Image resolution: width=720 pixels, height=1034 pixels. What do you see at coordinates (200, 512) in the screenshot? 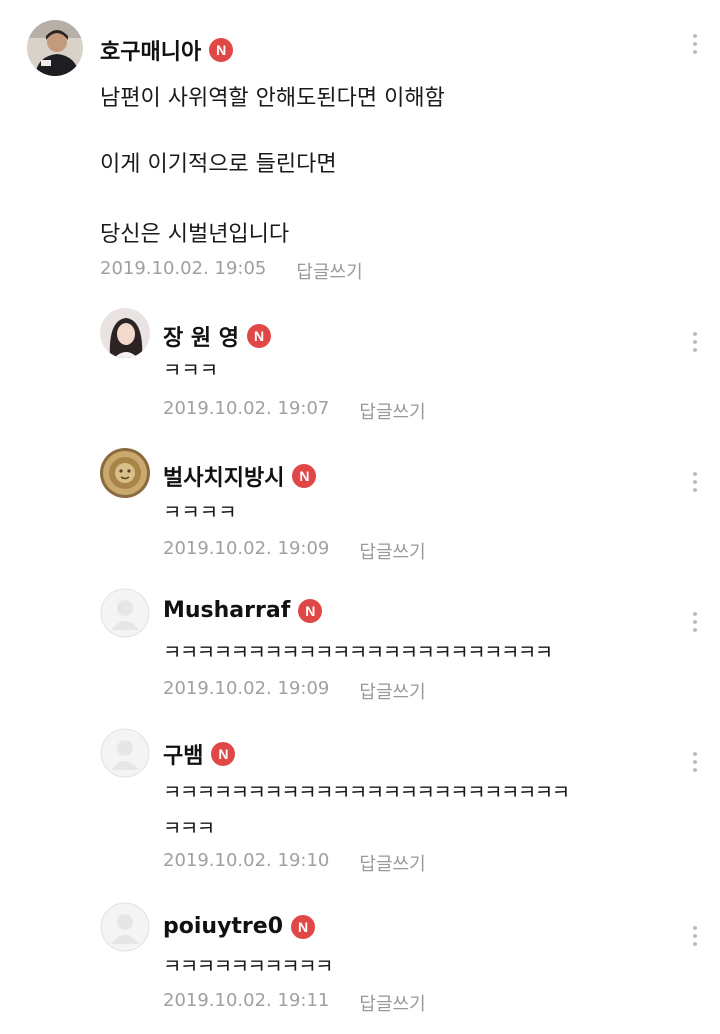
I see `comment-text: ㅋㅋㅋㅋ` at bounding box center [200, 512].